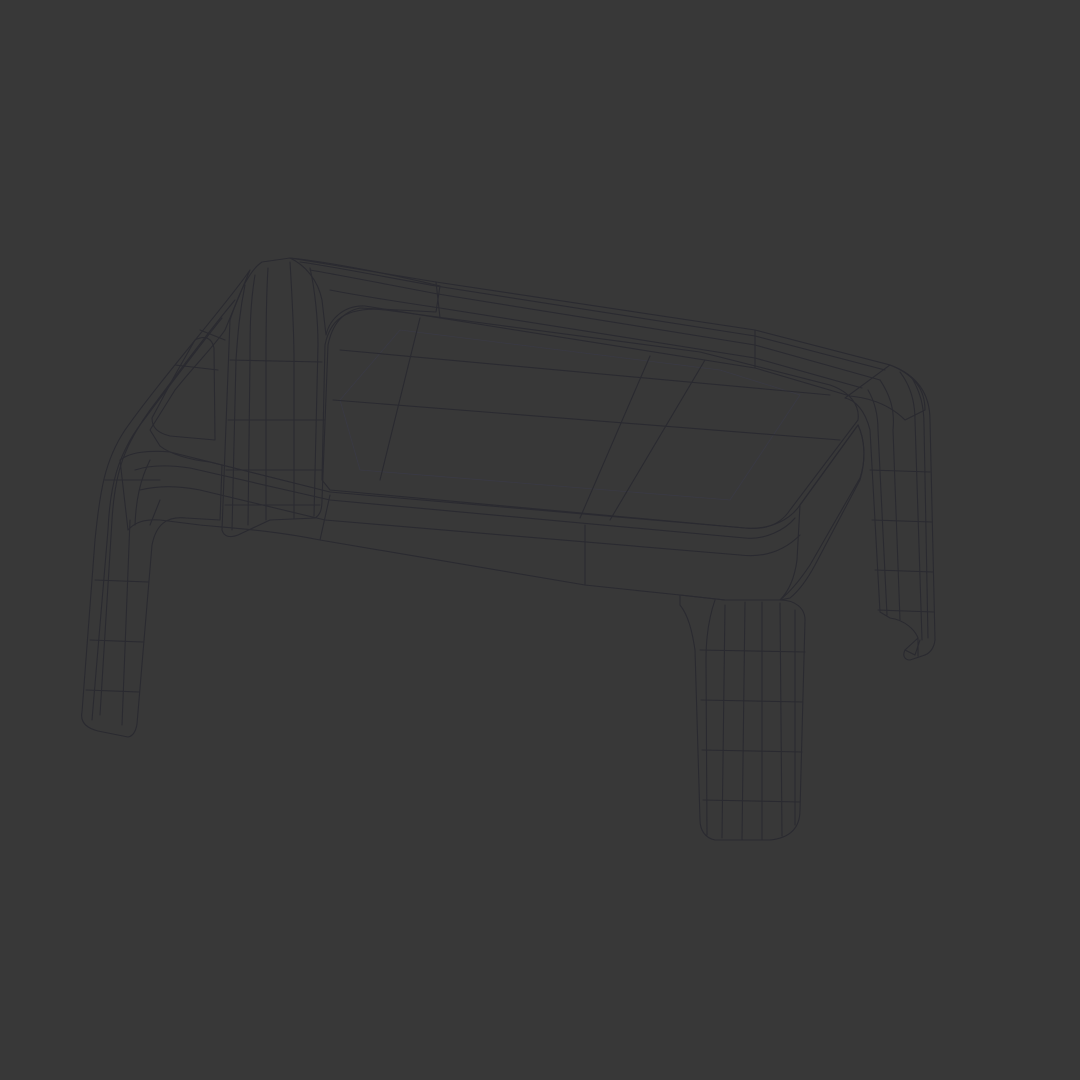 This screenshot has width=1080, height=1080. Describe the element at coordinates (331, 397) in the screenshot. I see `front-left-pillar` at that location.